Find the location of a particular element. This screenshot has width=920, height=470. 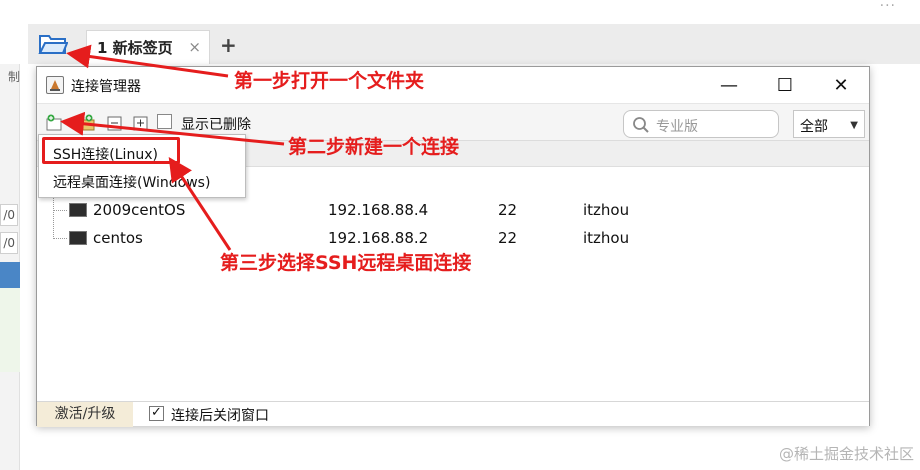

annotation-step3: 第三步选择SSH远程桌面连接 is located at coordinates (346, 263).